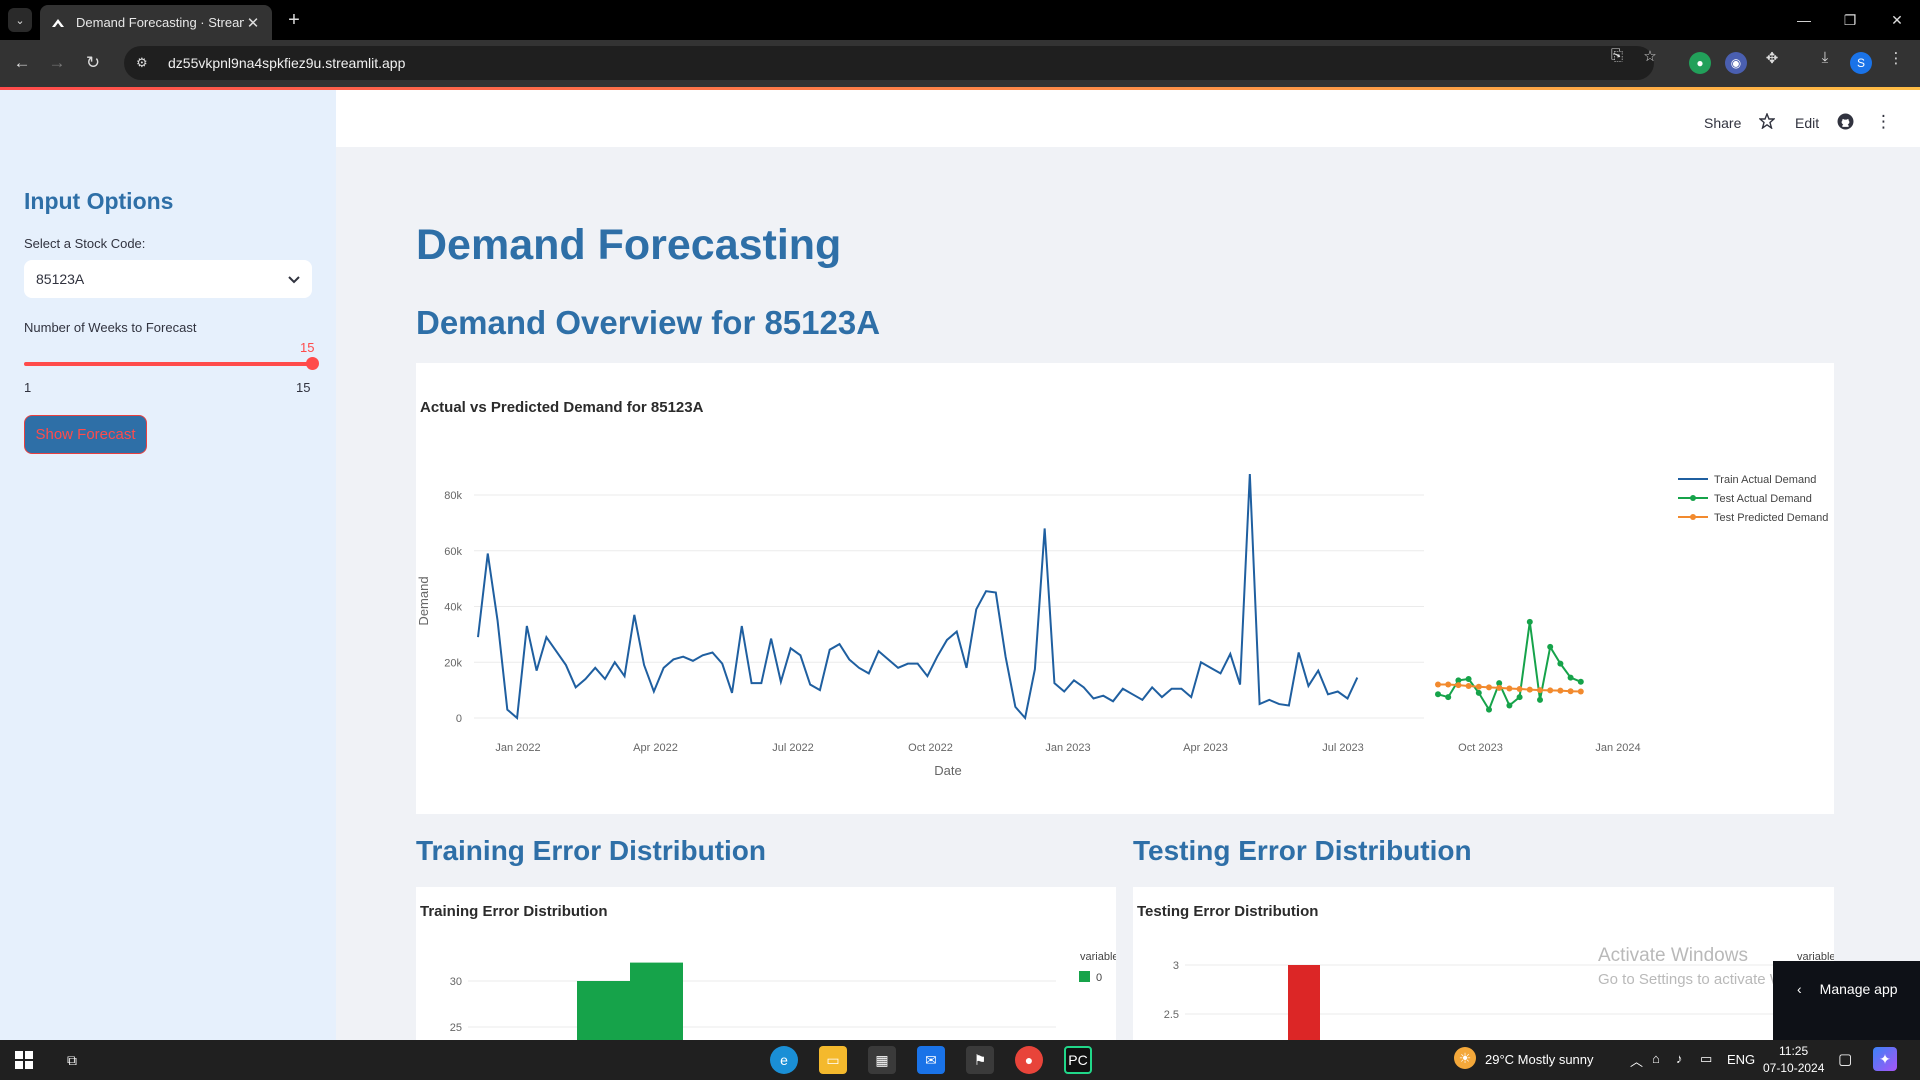  Describe the element at coordinates (591, 850) in the screenshot. I see `training-heading: Training Error Distribution` at that location.